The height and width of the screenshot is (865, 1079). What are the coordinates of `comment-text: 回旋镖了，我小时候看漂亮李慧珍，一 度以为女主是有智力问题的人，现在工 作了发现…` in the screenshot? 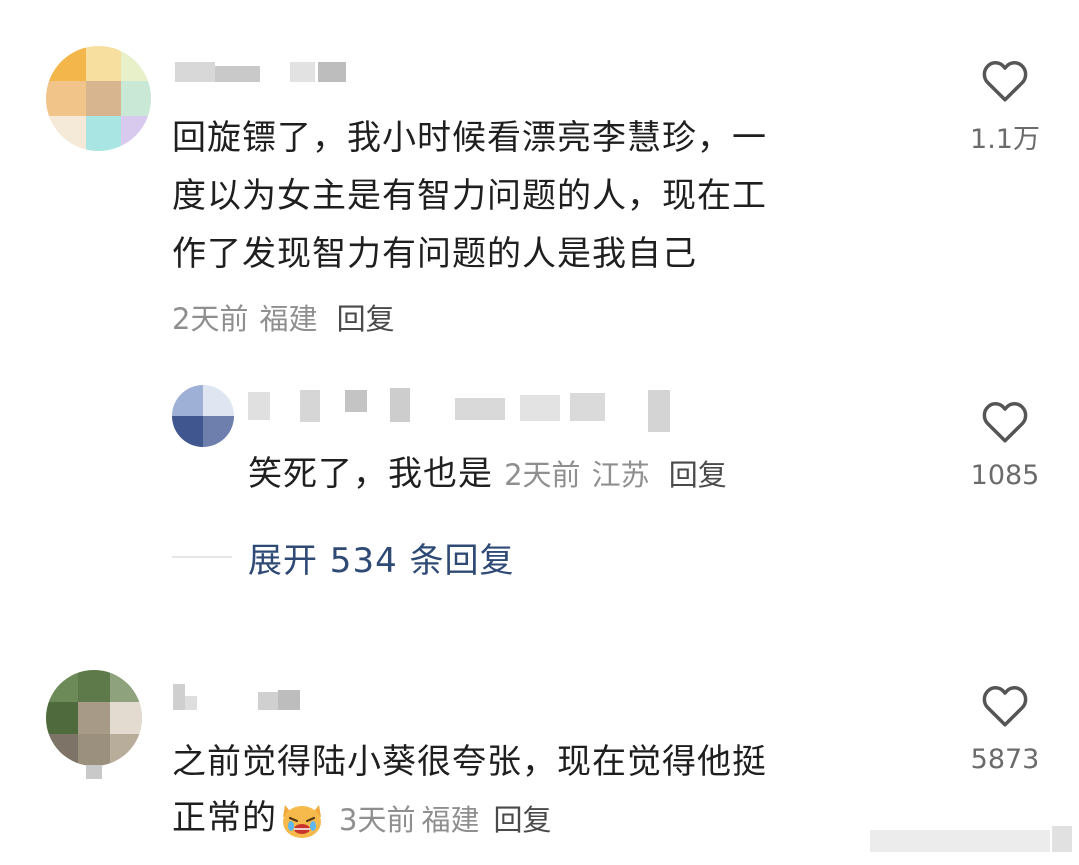 It's located at (537, 196).